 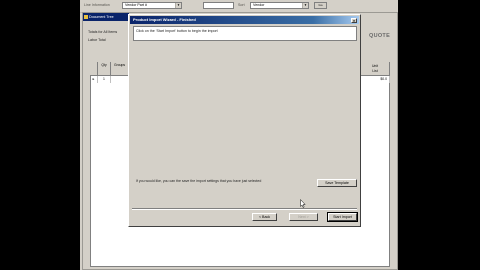 What do you see at coordinates (86, 17) in the screenshot?
I see `folder-icon` at bounding box center [86, 17].